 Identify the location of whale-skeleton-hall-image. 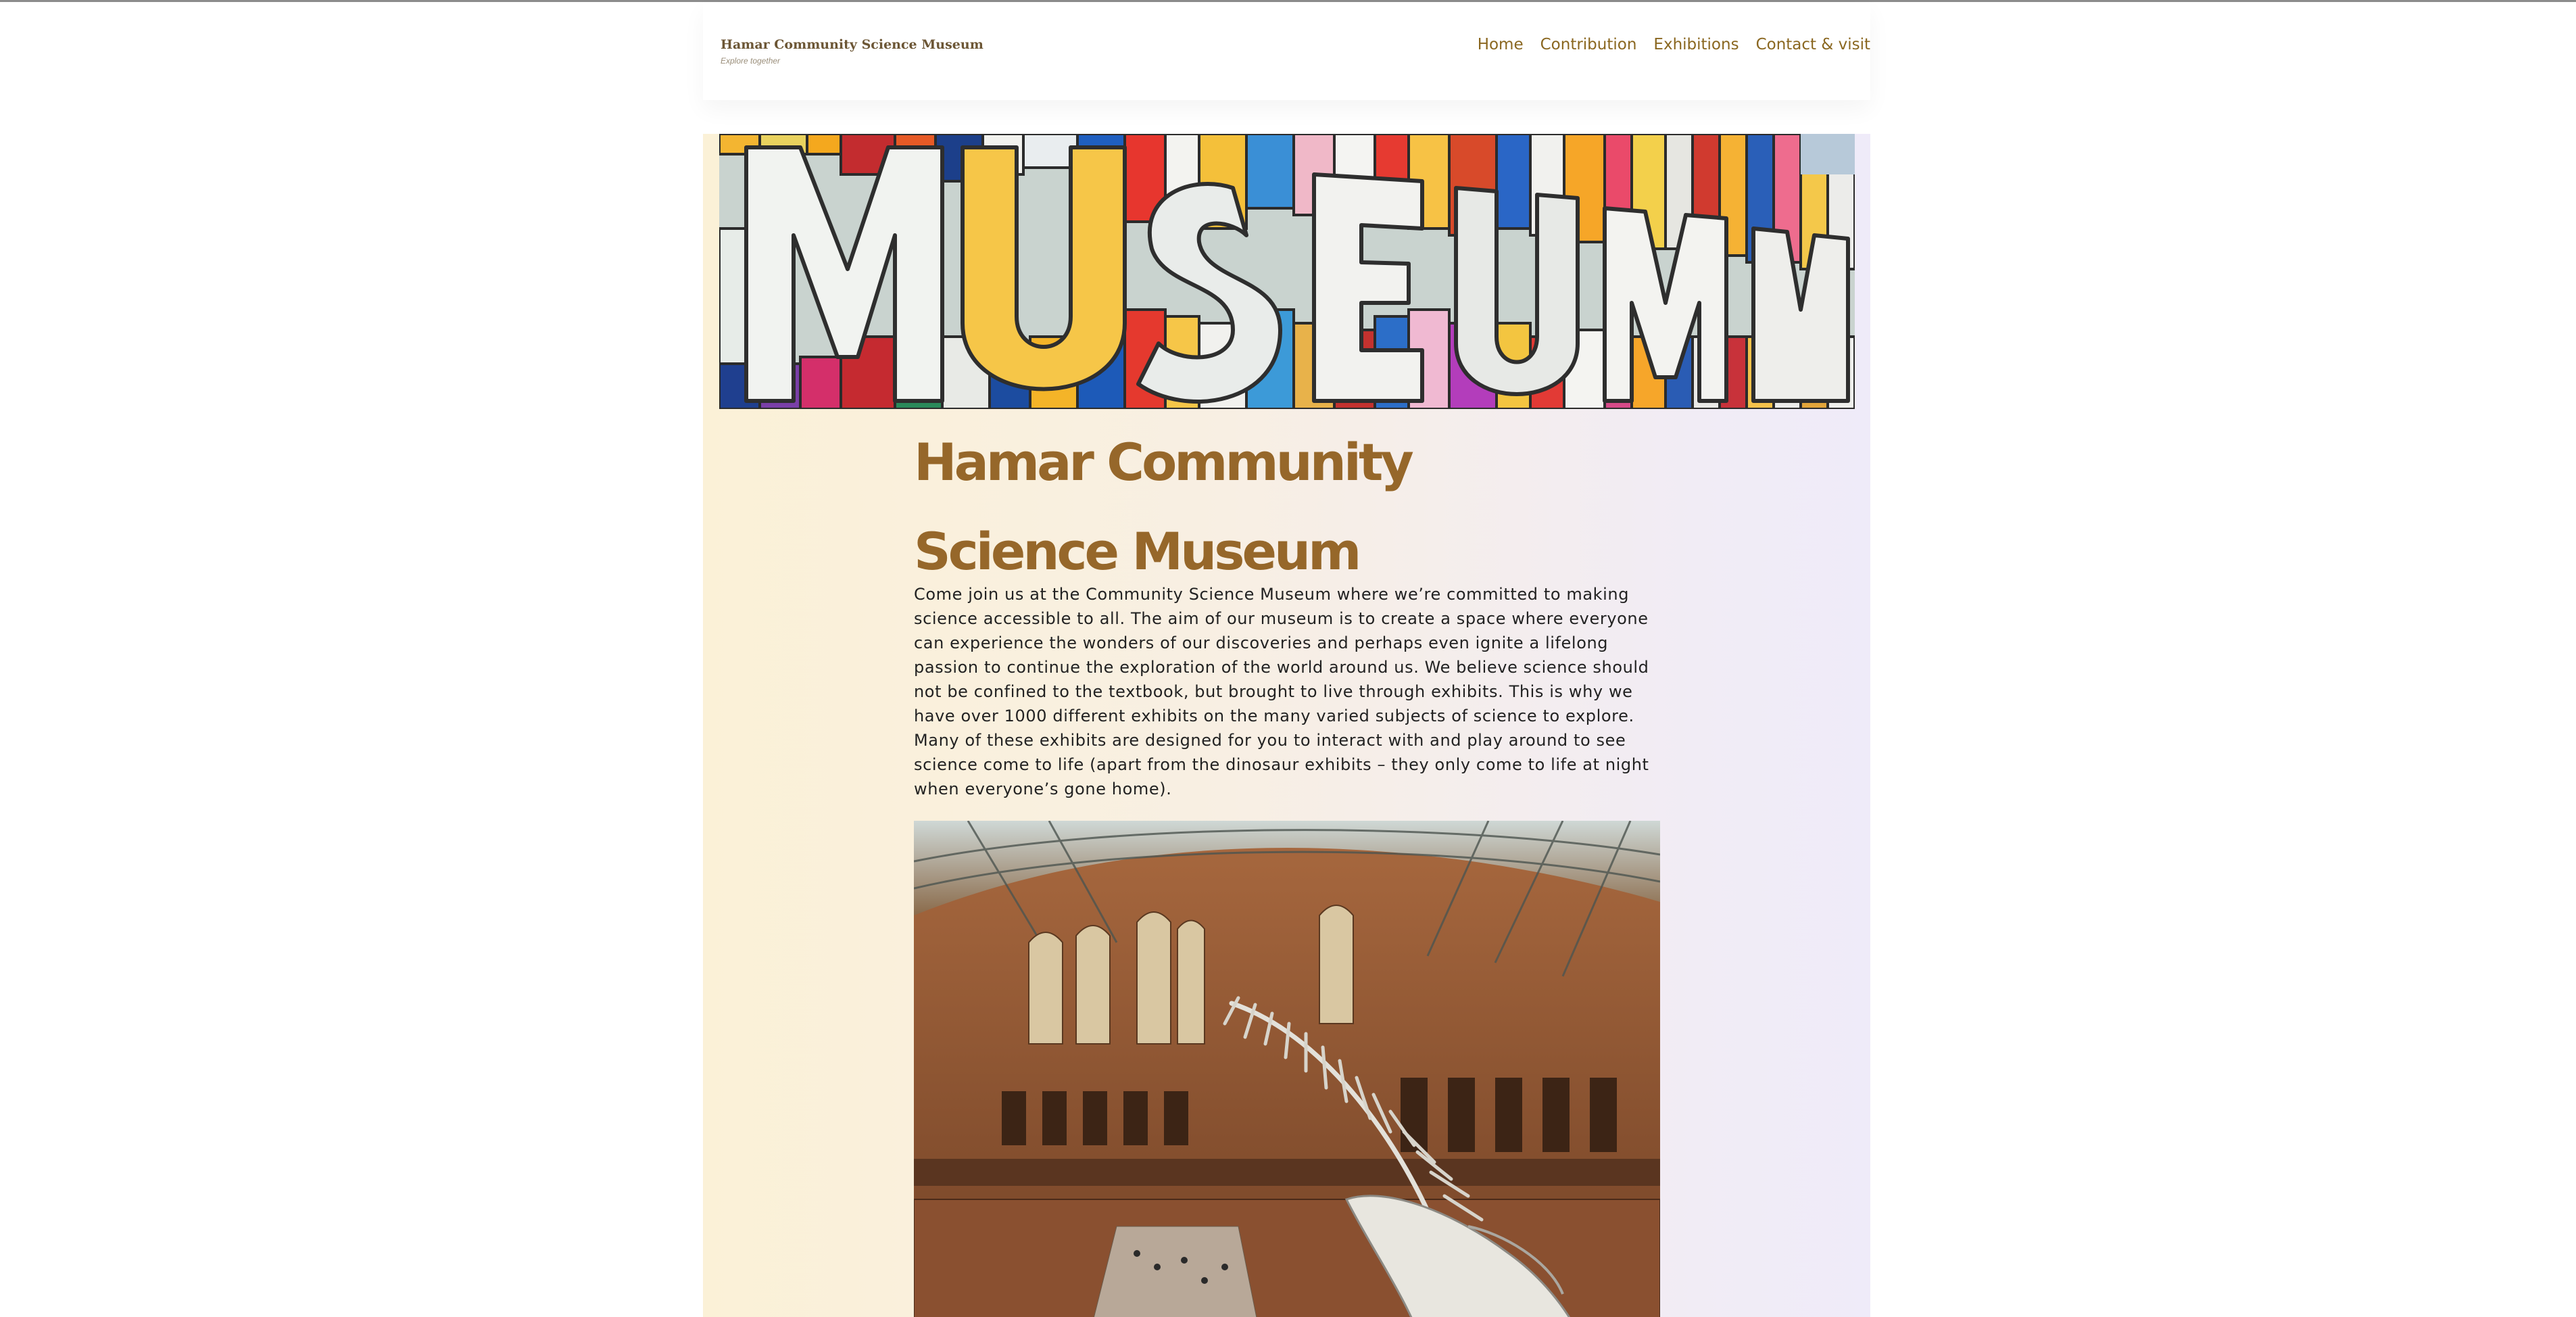
(1287, 1069).